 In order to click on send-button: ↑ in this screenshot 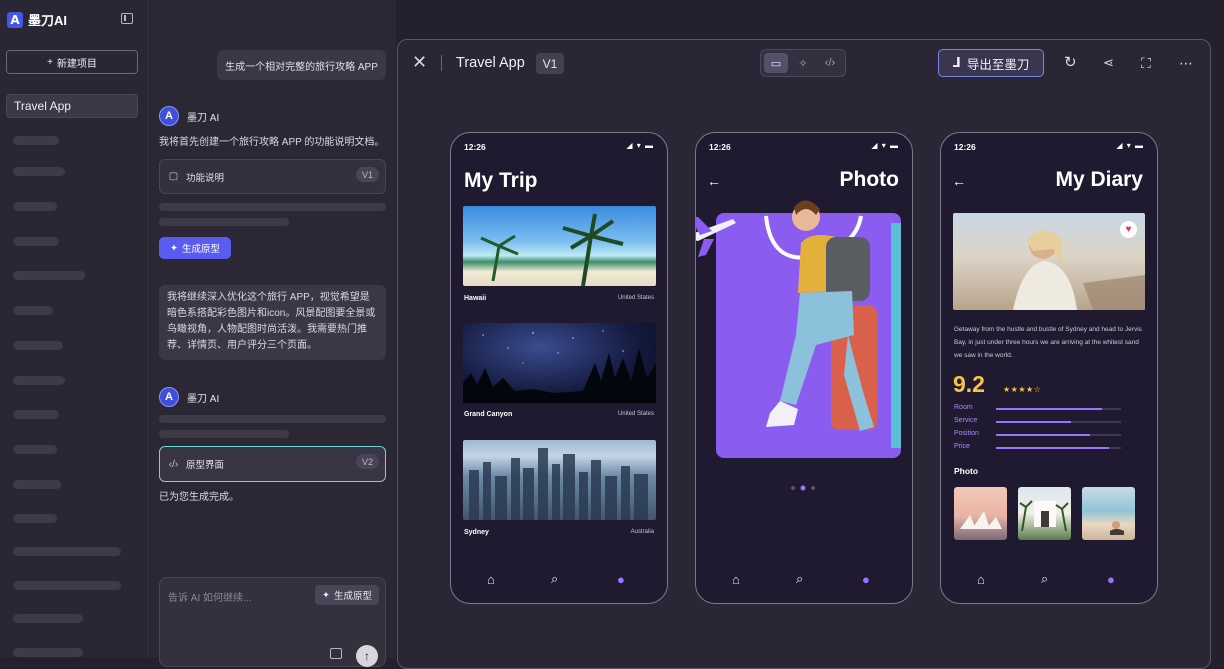, I will do `click(367, 656)`.